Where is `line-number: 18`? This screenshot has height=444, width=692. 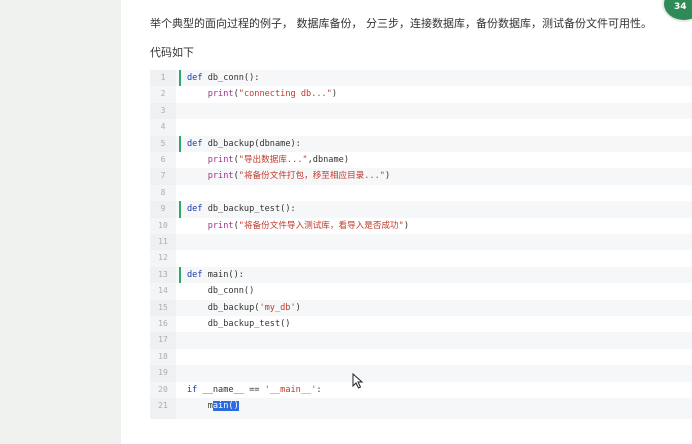
line-number: 18 is located at coordinates (163, 357).